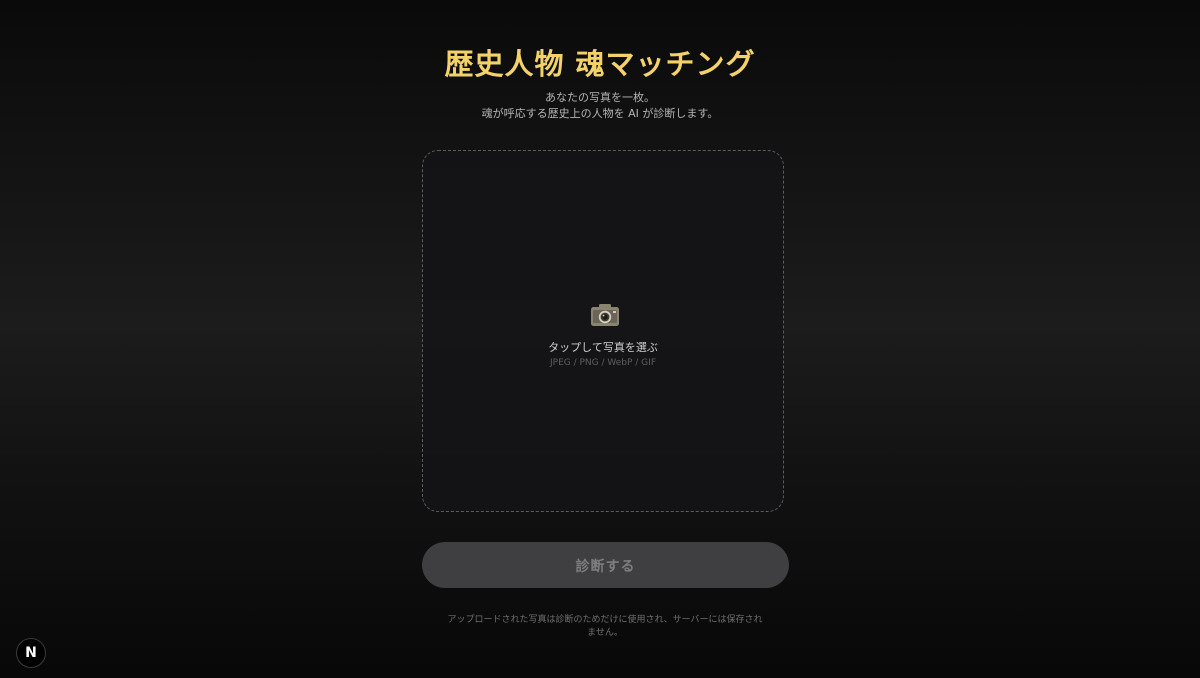 The height and width of the screenshot is (678, 1200). Describe the element at coordinates (605, 626) in the screenshot. I see `privacy-notice: アップロードされた写真は診断のためだけに使用され、サーバーには保存されません。` at that location.